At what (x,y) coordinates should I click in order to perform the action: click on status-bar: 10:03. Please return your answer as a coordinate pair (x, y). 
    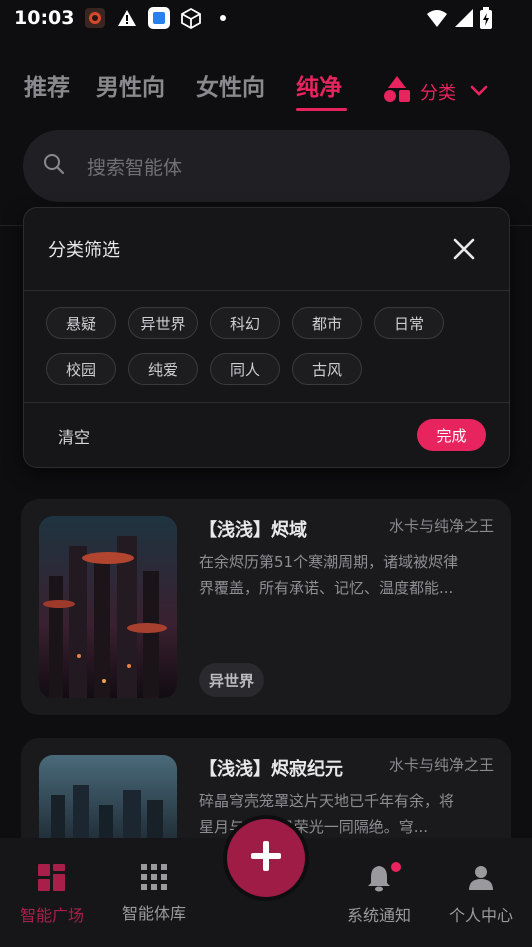
    Looking at the image, I should click on (266, 18).